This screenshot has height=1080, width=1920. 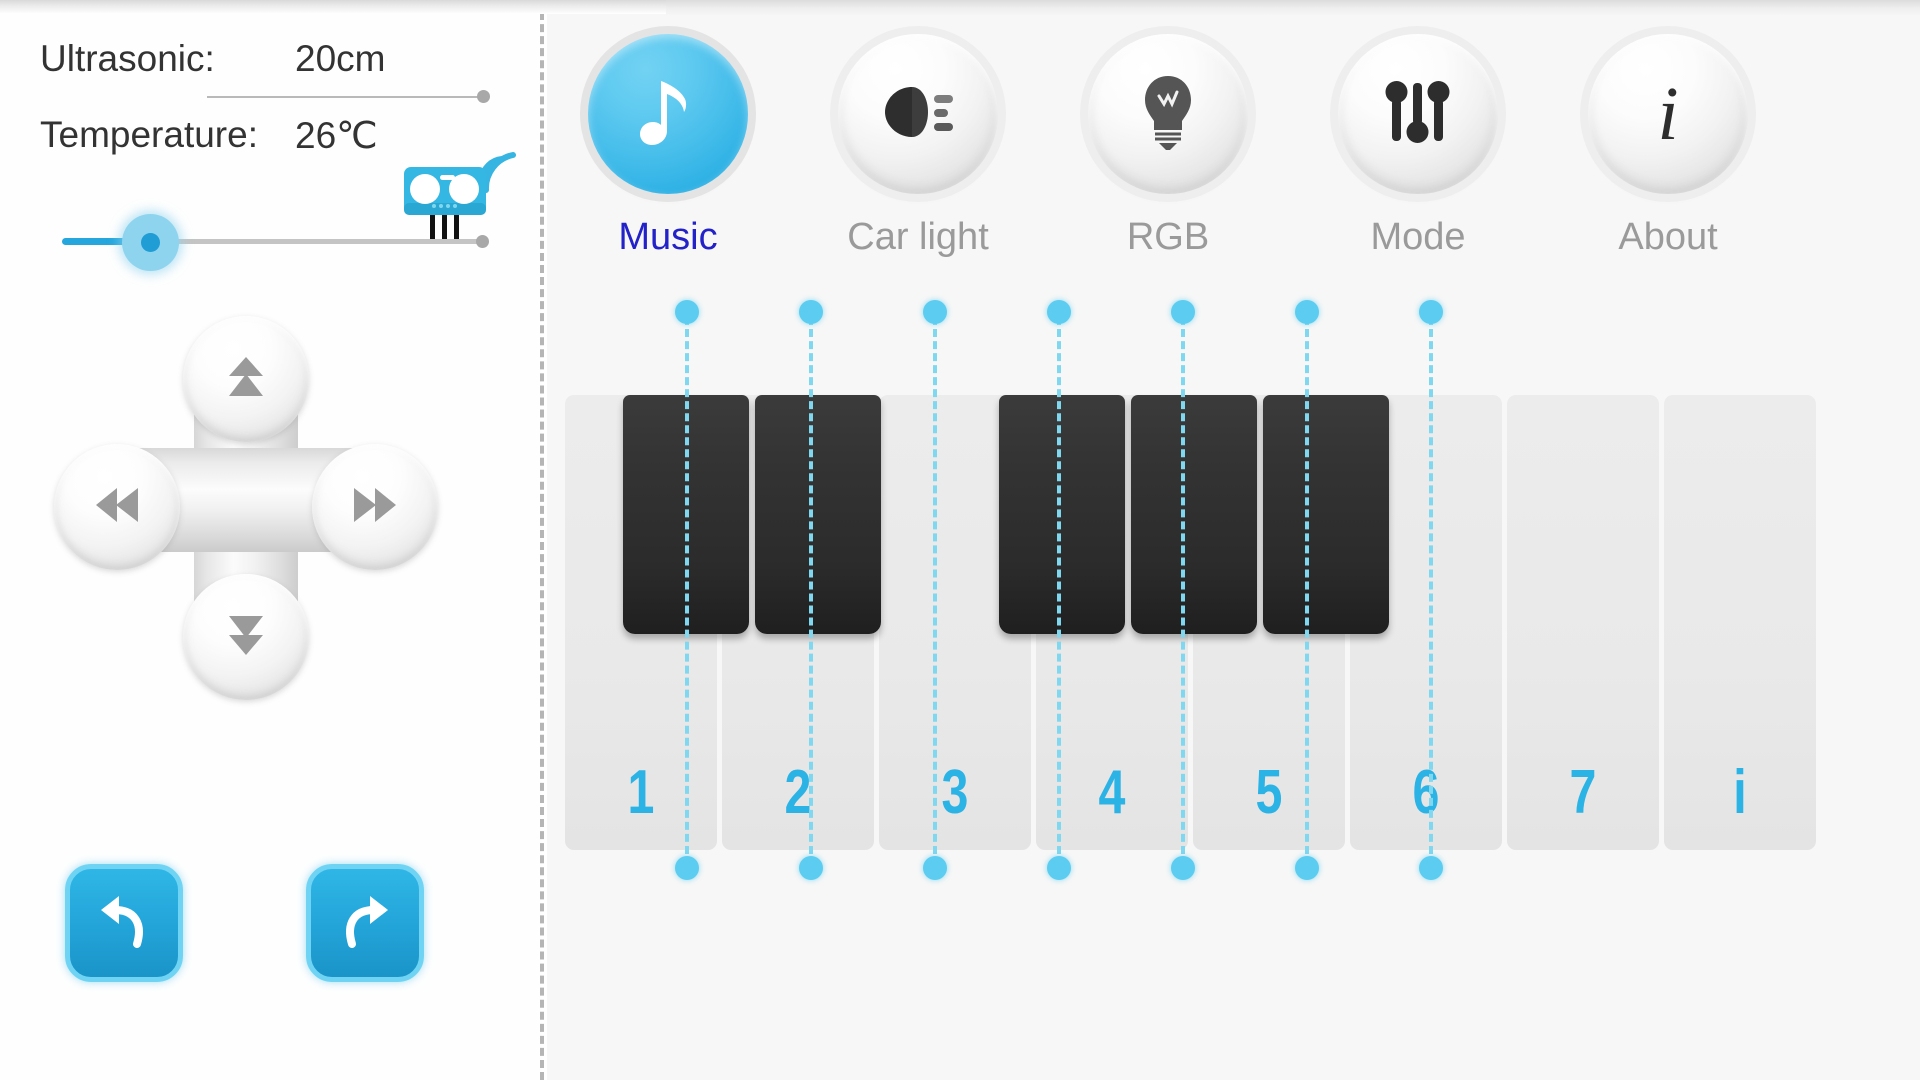 I want to click on curved-arrow-right-icon, so click(x=365, y=923).